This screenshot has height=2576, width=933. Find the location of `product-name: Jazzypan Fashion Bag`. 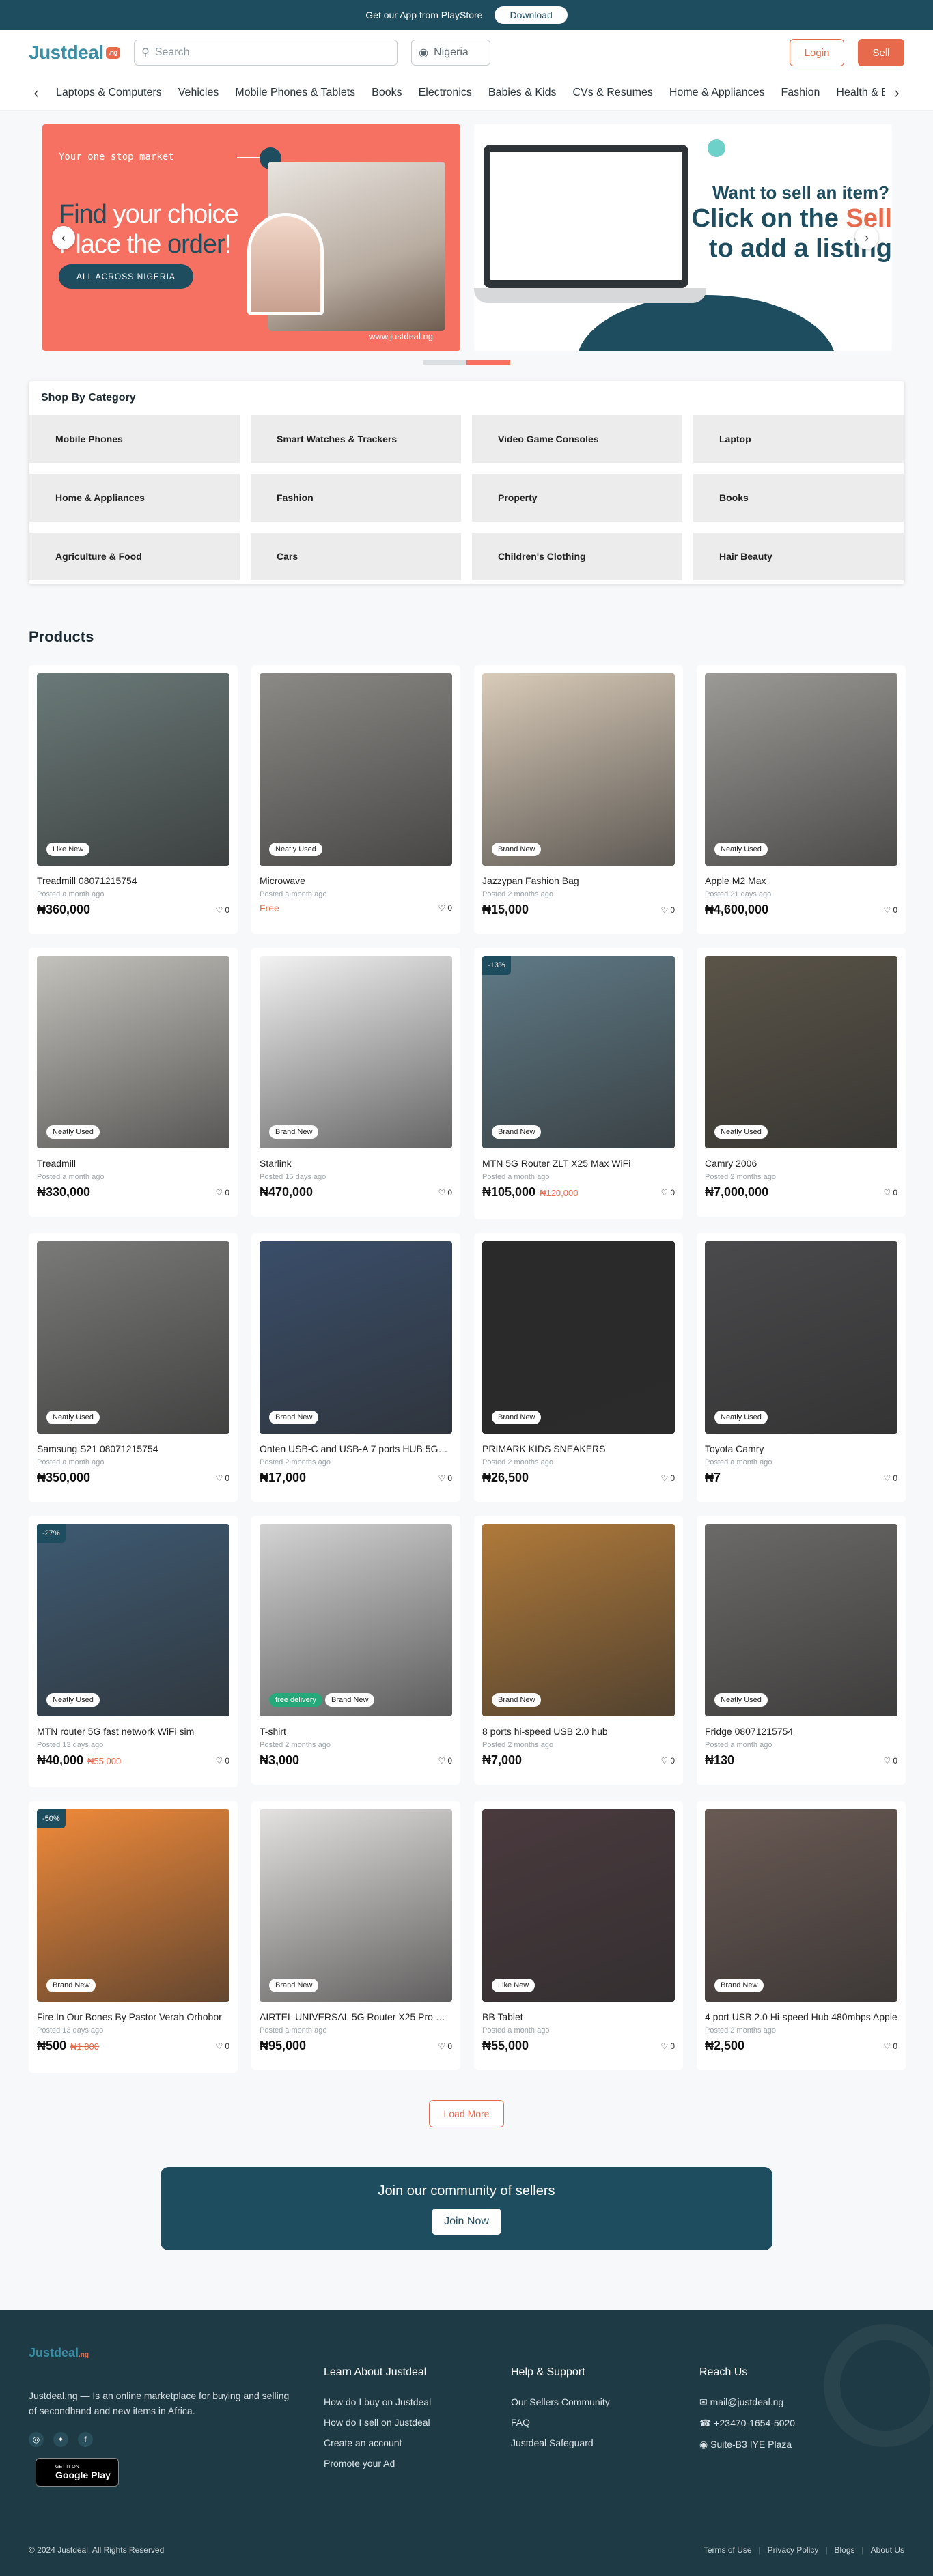

product-name: Jazzypan Fashion Bag is located at coordinates (579, 880).